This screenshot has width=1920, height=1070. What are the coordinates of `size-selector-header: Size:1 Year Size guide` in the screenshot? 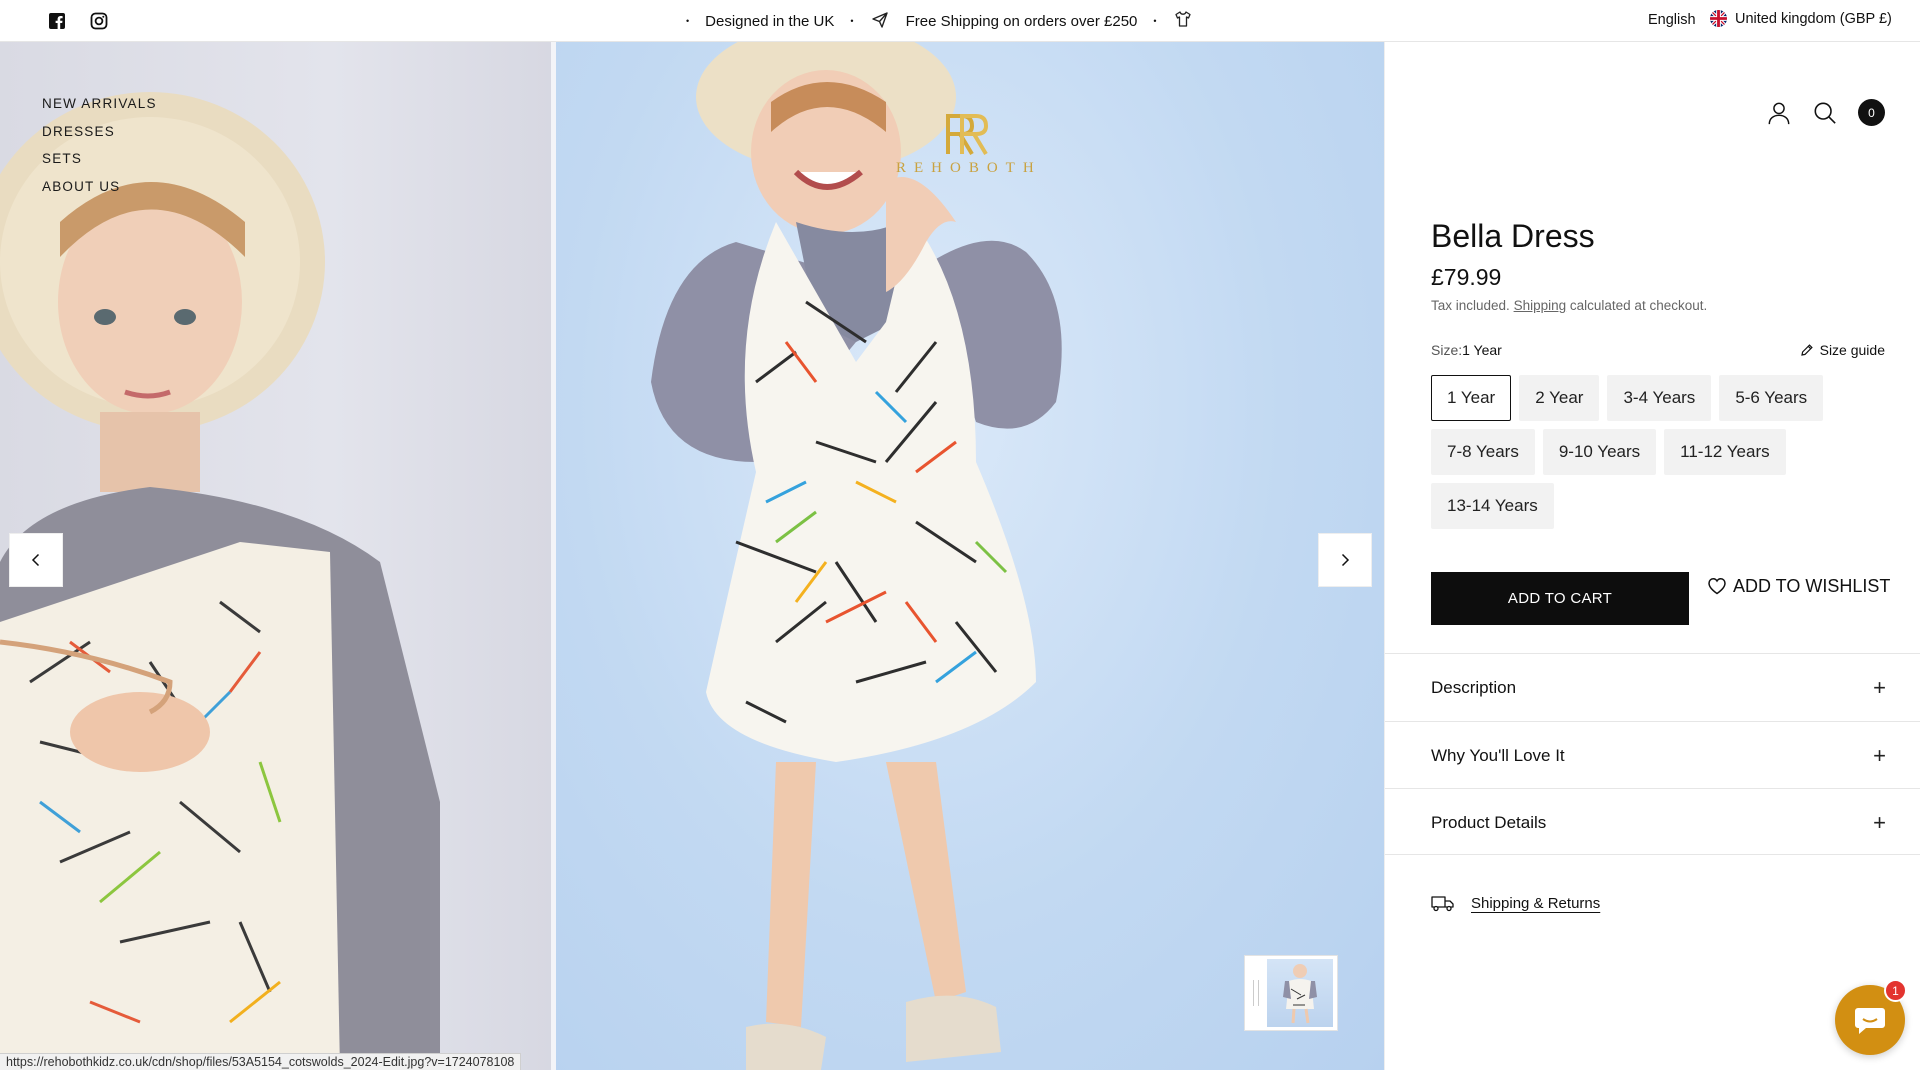 It's located at (1658, 352).